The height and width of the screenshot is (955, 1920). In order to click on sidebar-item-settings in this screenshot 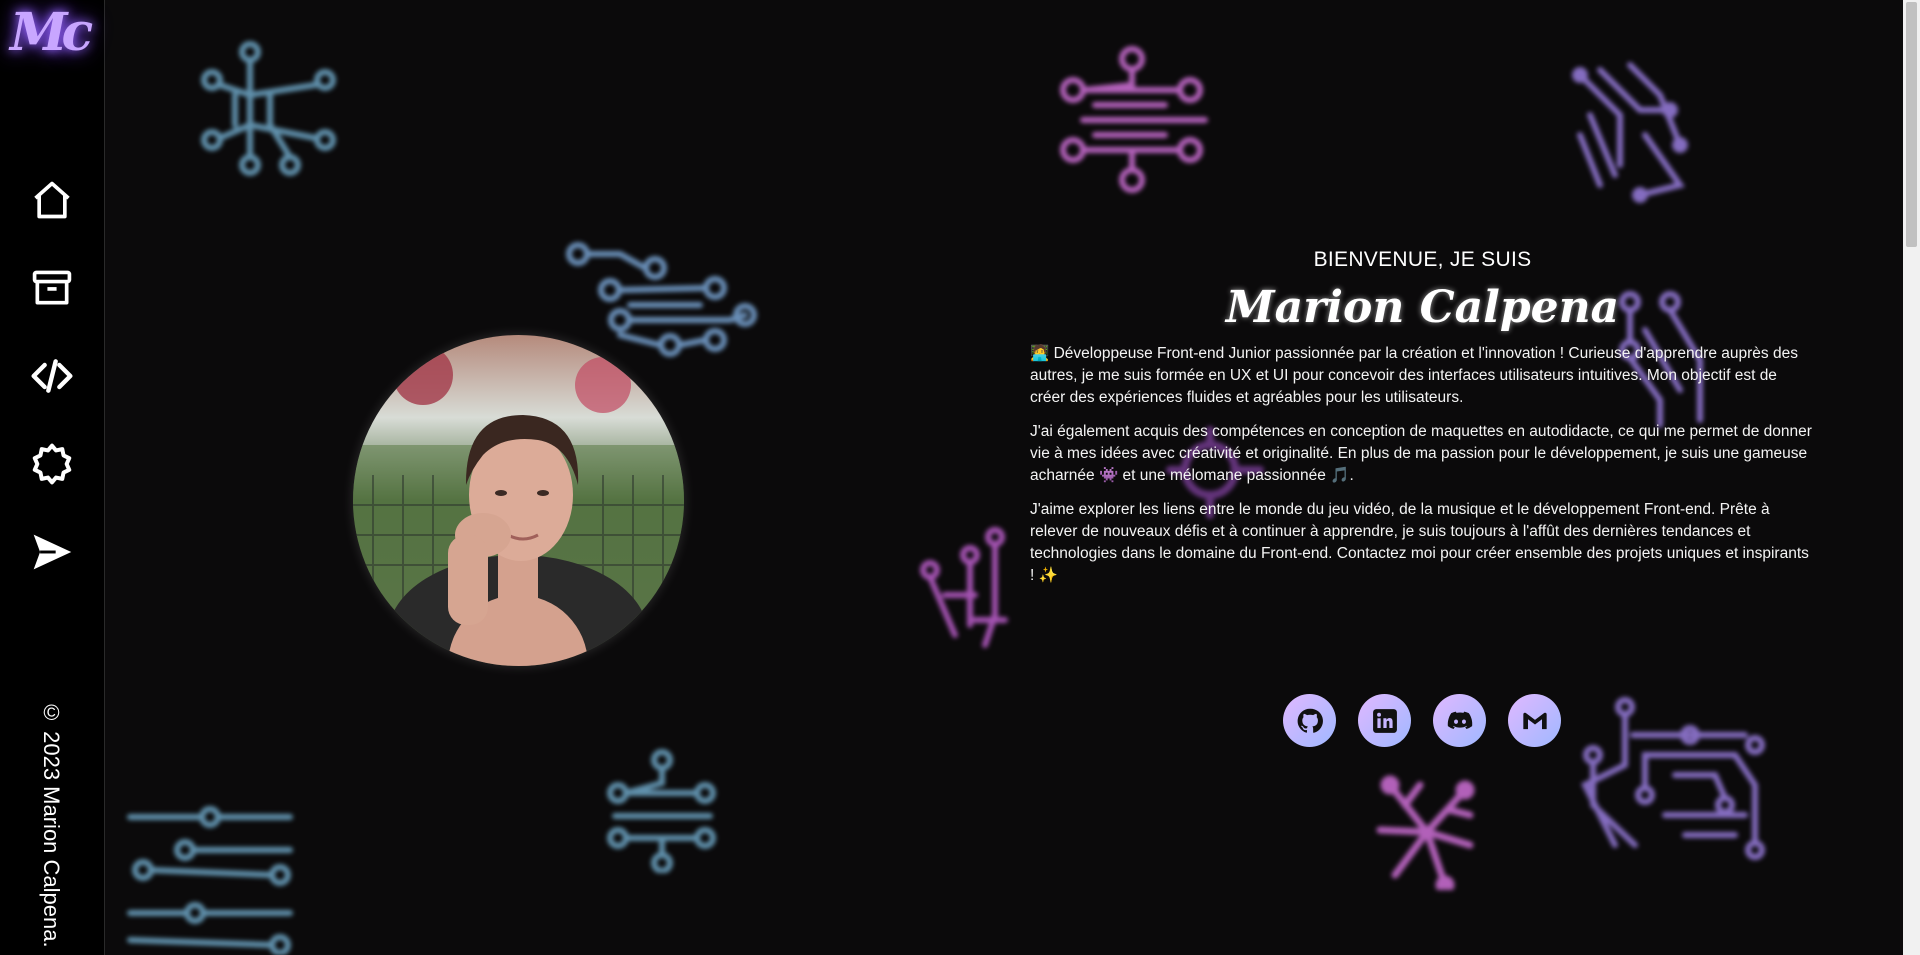, I will do `click(52, 464)`.